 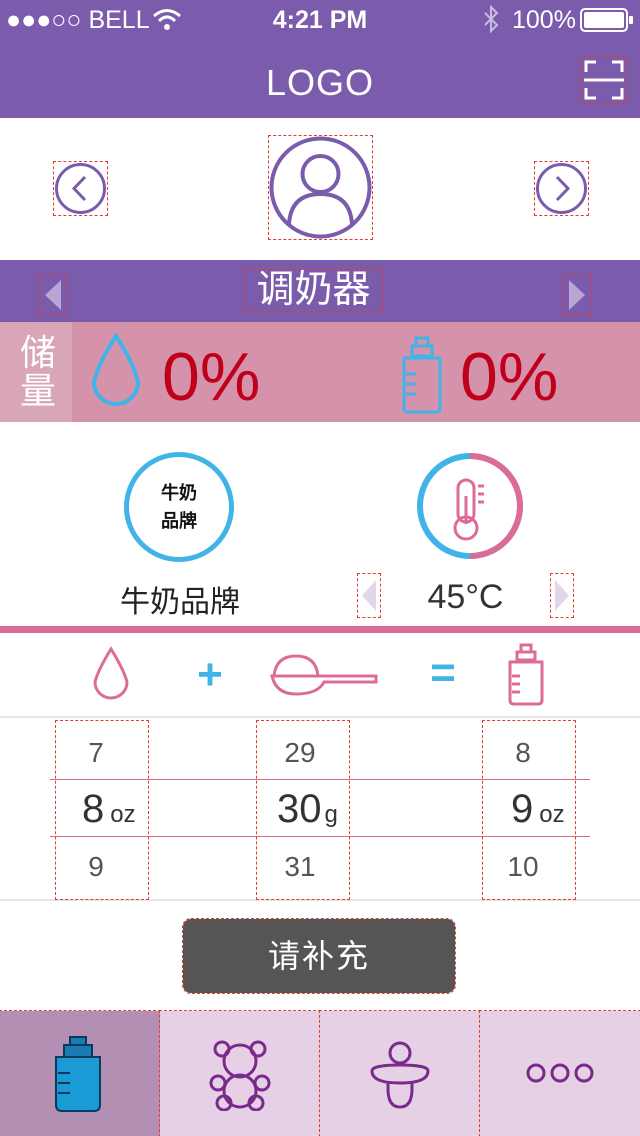 I want to click on app-header: LOGO, so click(x=320, y=79).